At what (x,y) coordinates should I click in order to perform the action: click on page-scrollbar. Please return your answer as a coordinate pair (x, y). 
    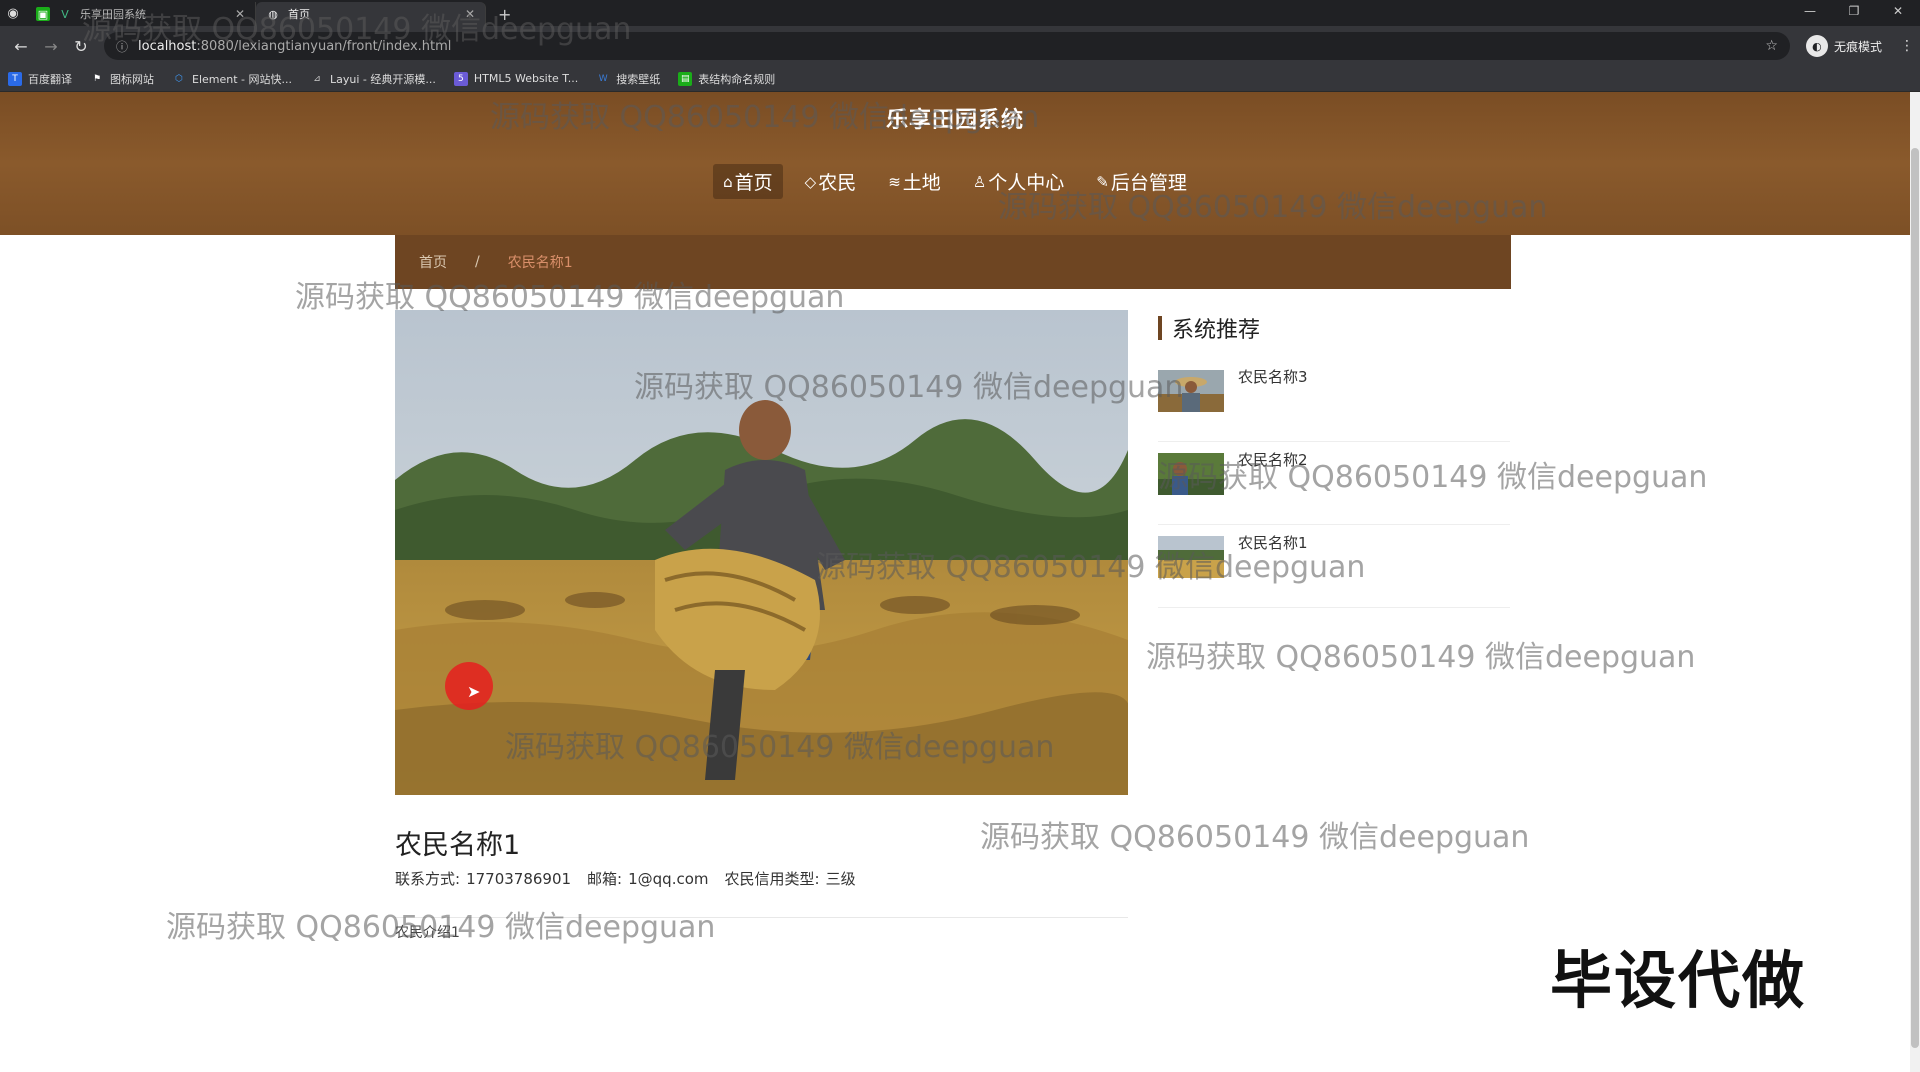
    Looking at the image, I should click on (1915, 582).